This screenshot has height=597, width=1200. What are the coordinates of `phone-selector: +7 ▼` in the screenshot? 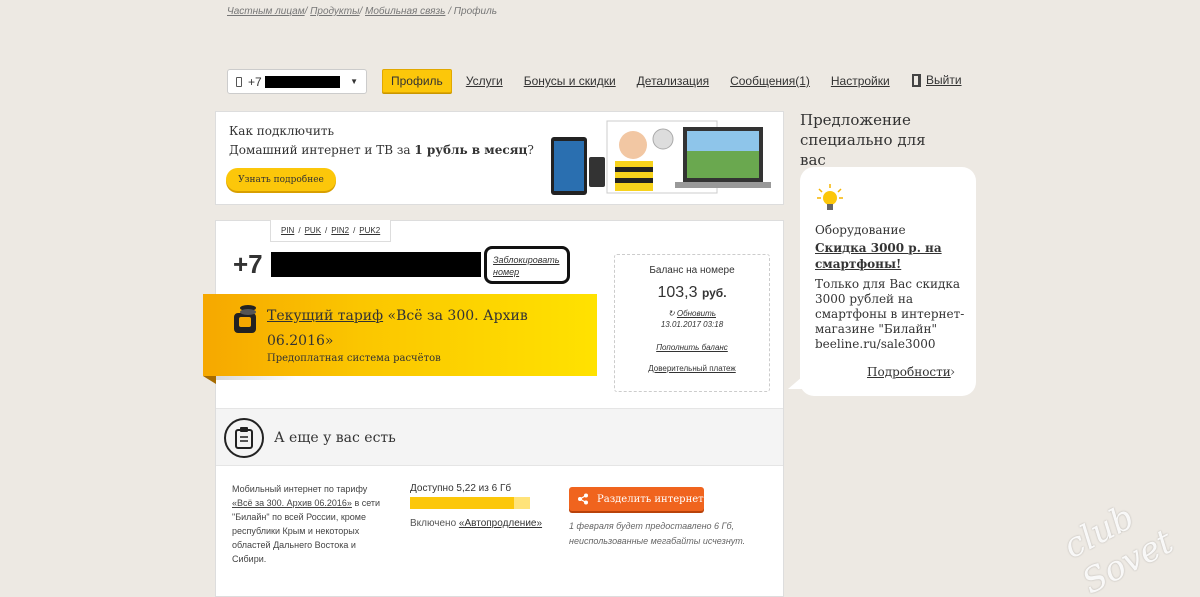 It's located at (297, 81).